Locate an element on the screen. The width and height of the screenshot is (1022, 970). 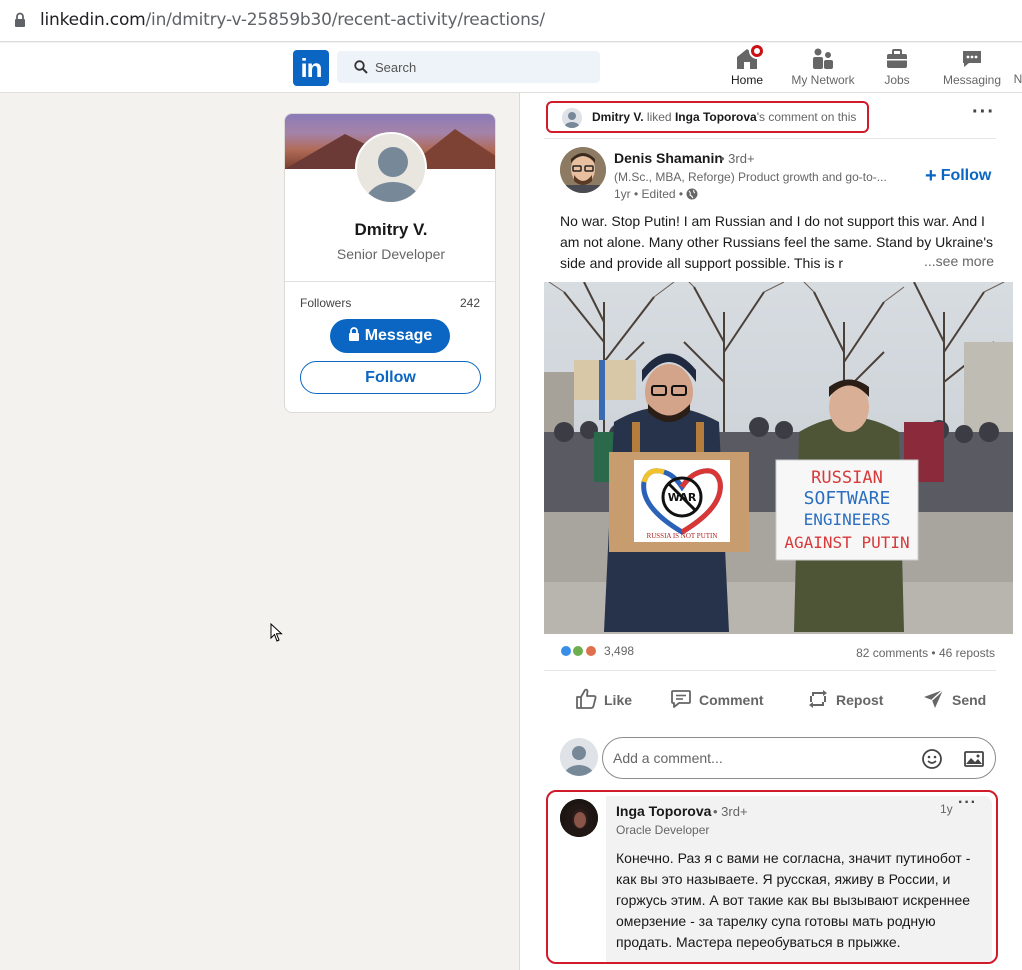
profile-avatar is located at coordinates (391, 168).